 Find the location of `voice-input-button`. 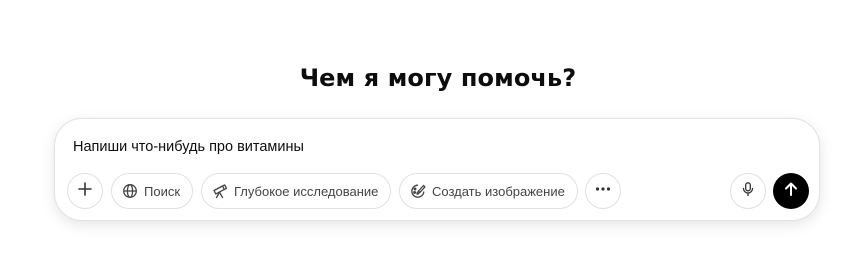

voice-input-button is located at coordinates (748, 191).